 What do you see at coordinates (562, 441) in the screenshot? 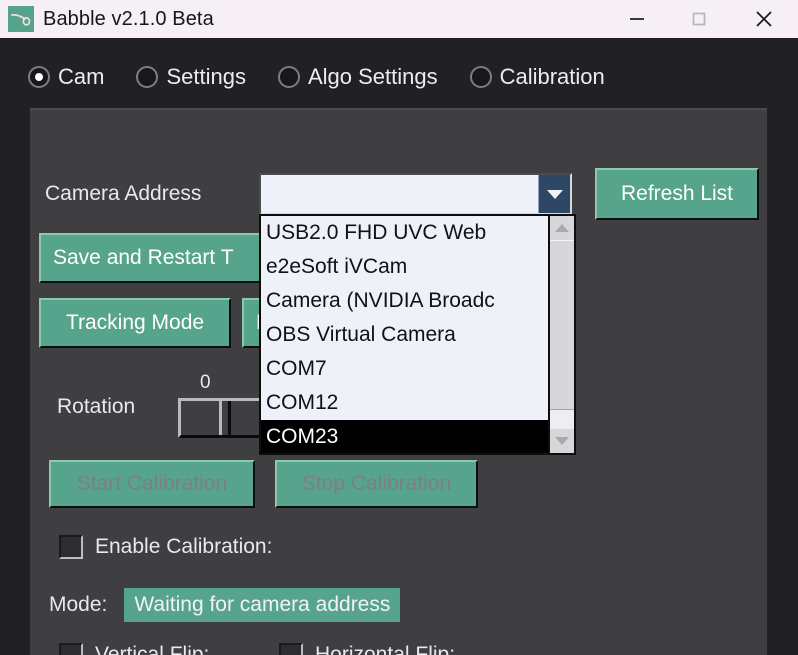
I see `triangle-down-icon` at bounding box center [562, 441].